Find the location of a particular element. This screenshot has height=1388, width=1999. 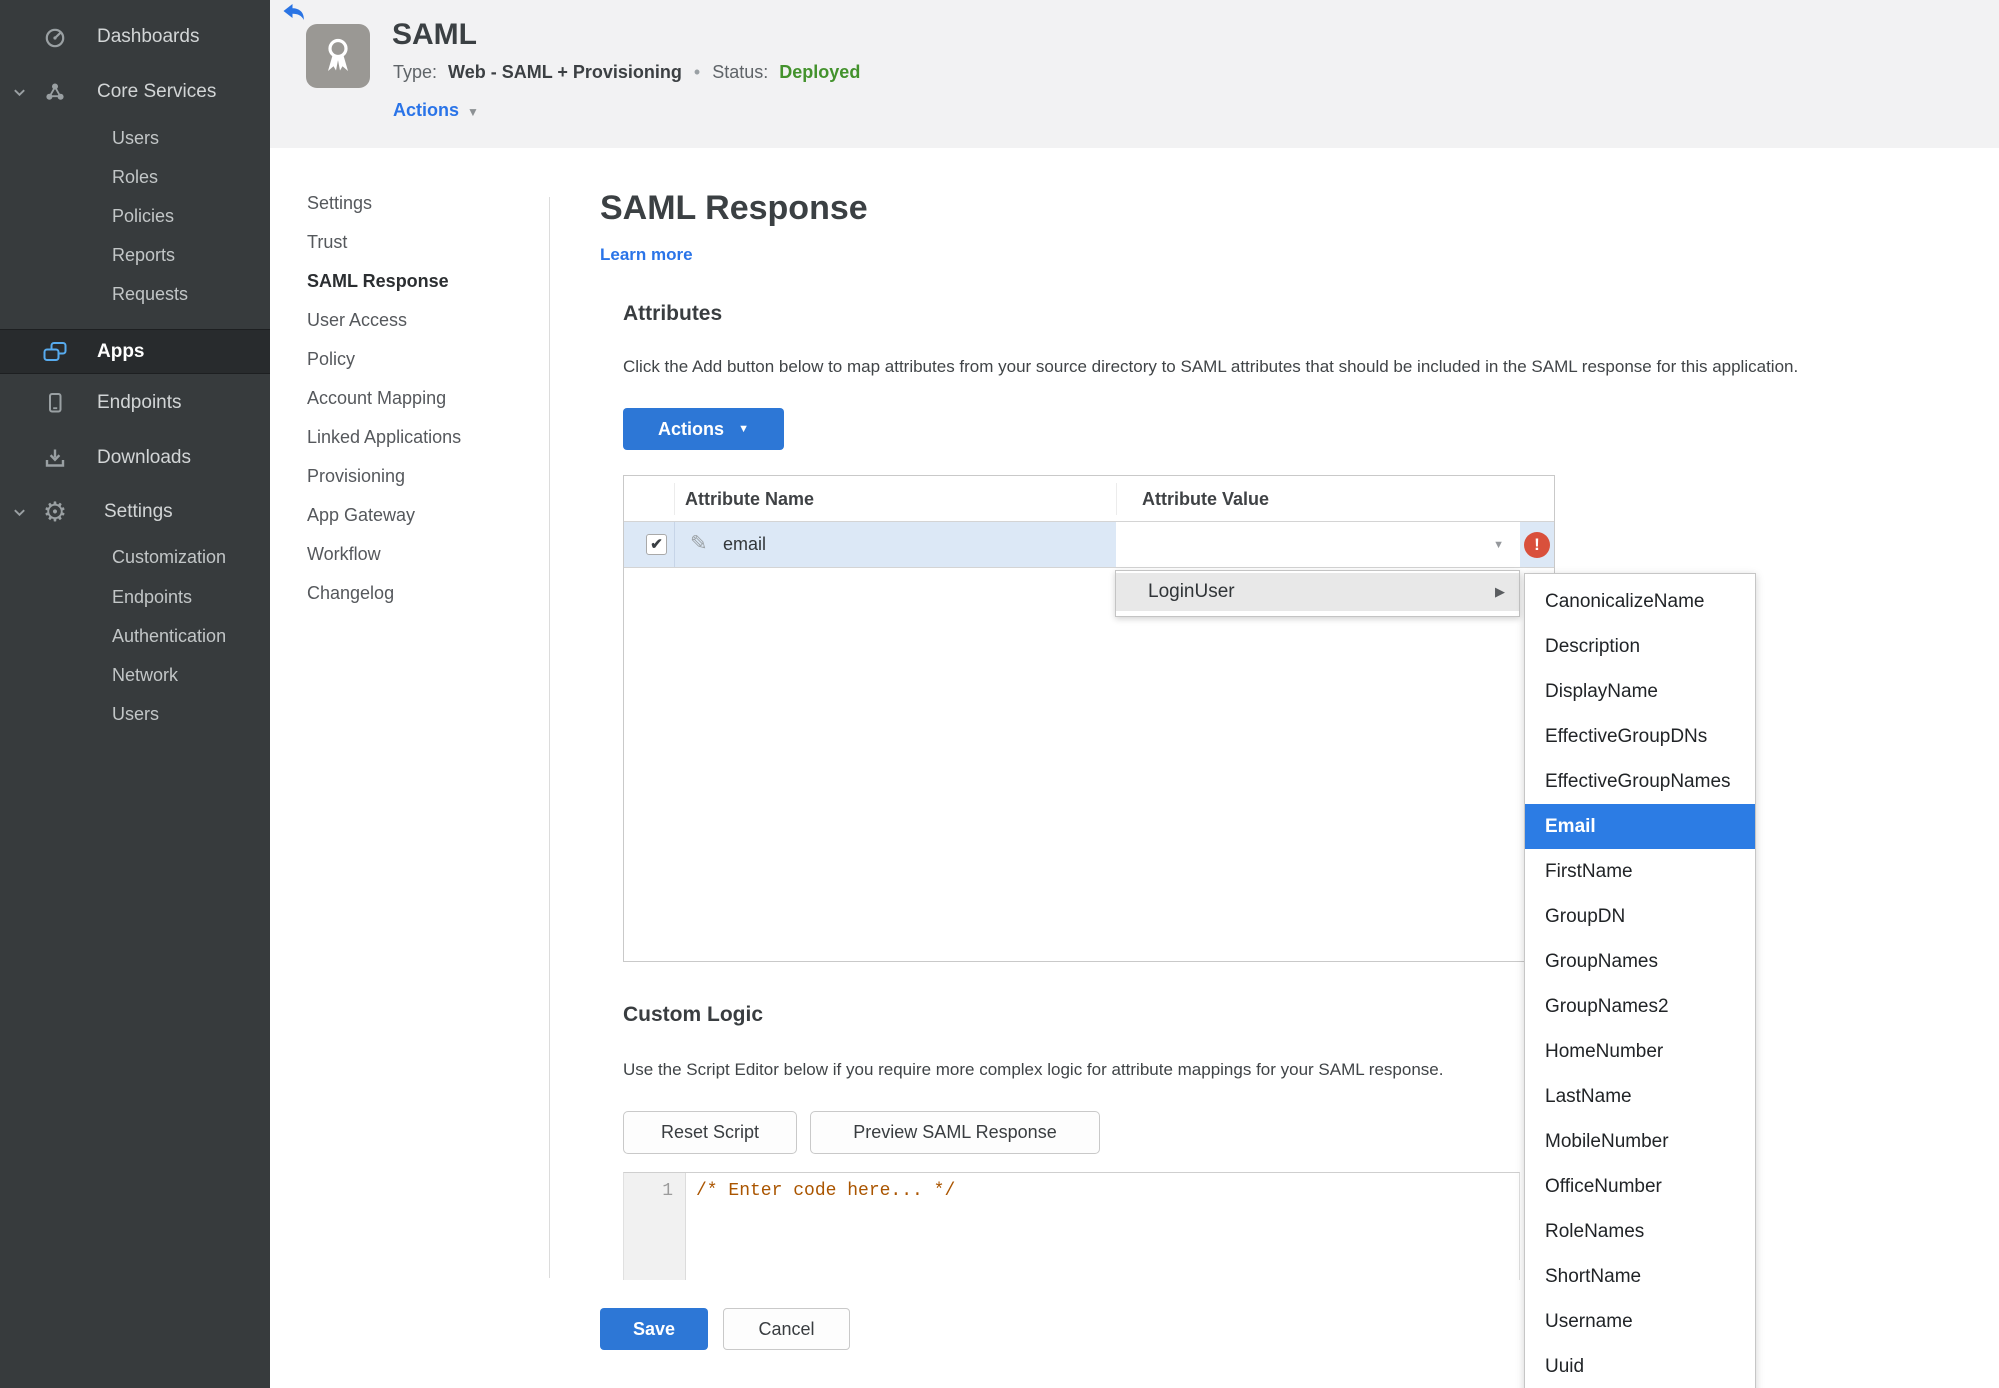

submenu-item-lastname: LastName is located at coordinates (1640, 1096).